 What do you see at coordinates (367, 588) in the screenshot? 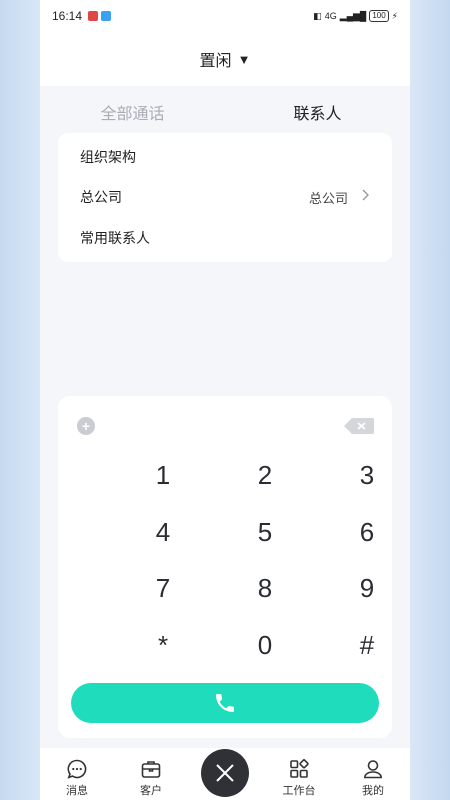
I see `dial-key-9: 9` at bounding box center [367, 588].